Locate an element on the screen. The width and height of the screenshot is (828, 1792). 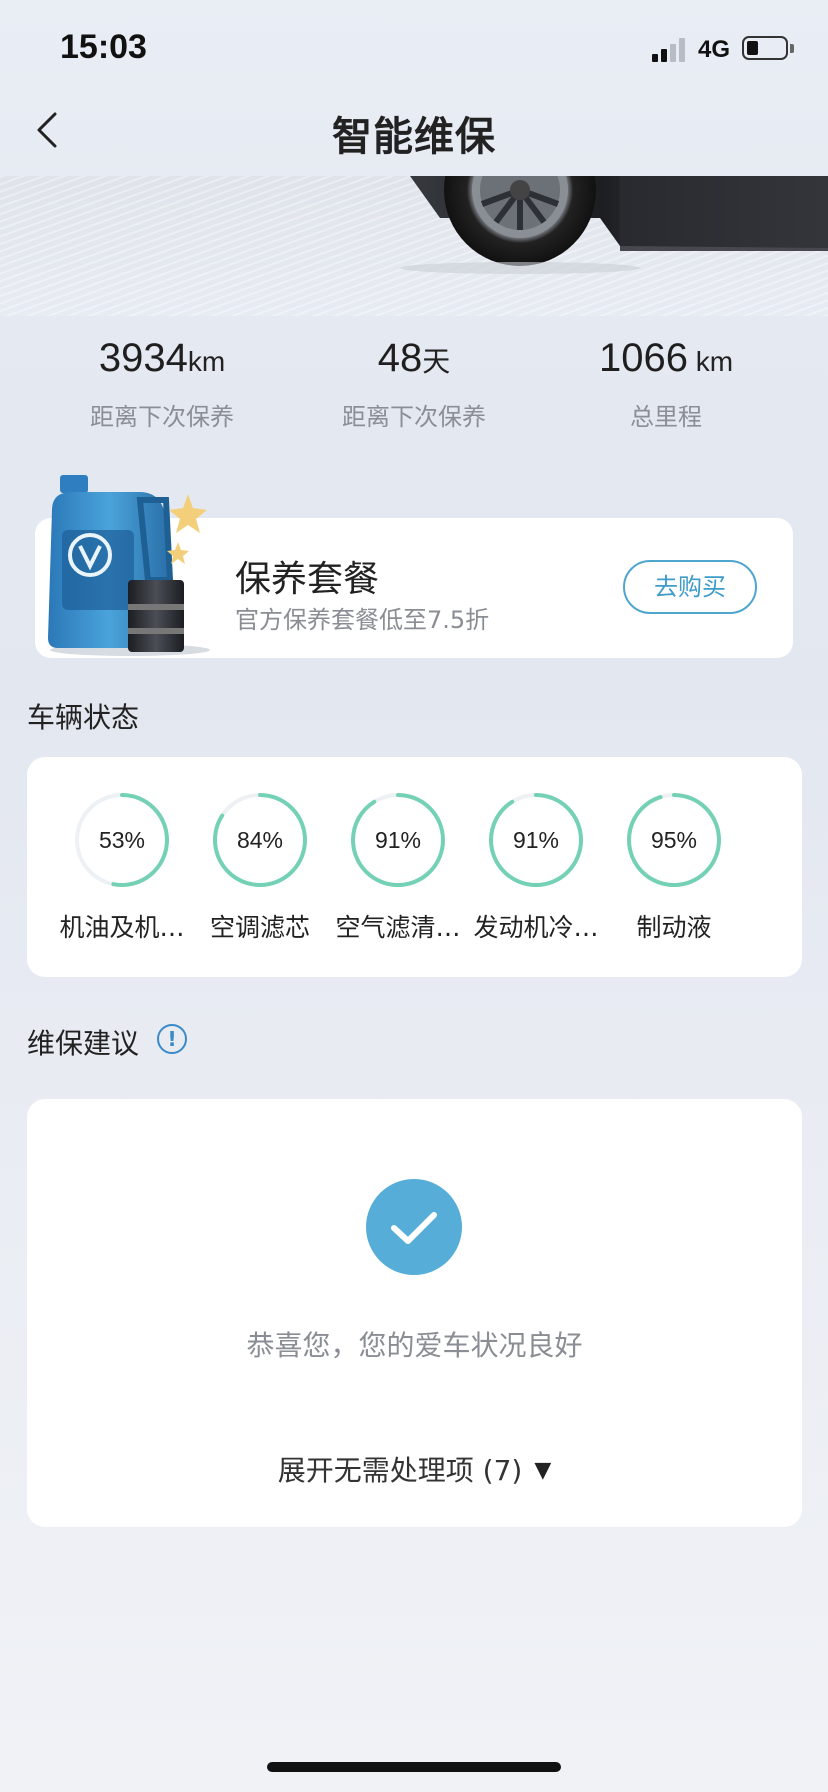
hero-banner is located at coordinates (414, 246).